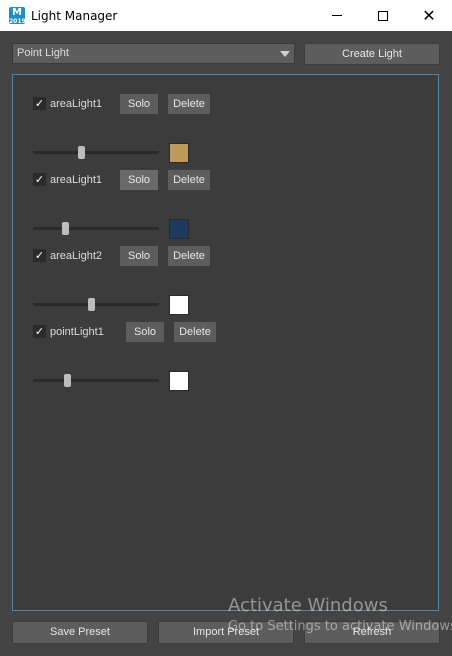 This screenshot has width=452, height=656. I want to click on chevron-down-icon, so click(285, 53).